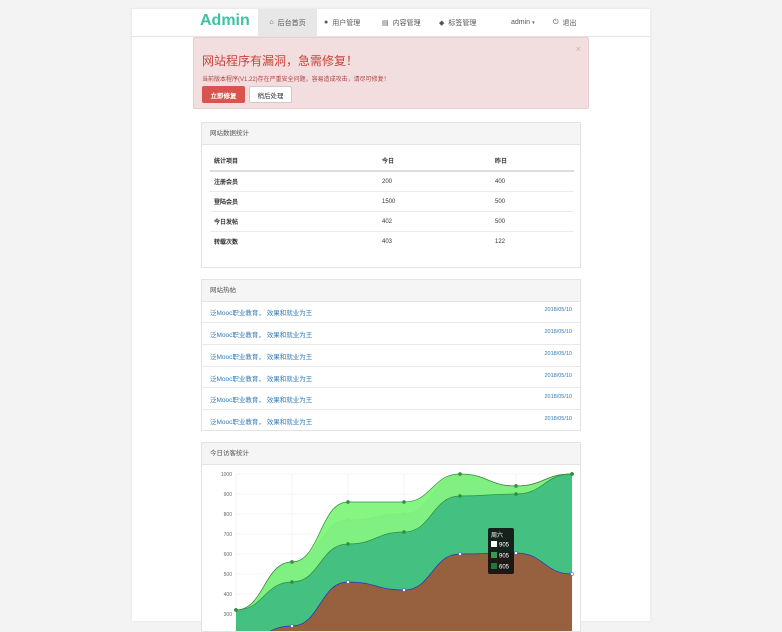 This screenshot has width=782, height=632. I want to click on y-tick-label: 700, so click(228, 535).